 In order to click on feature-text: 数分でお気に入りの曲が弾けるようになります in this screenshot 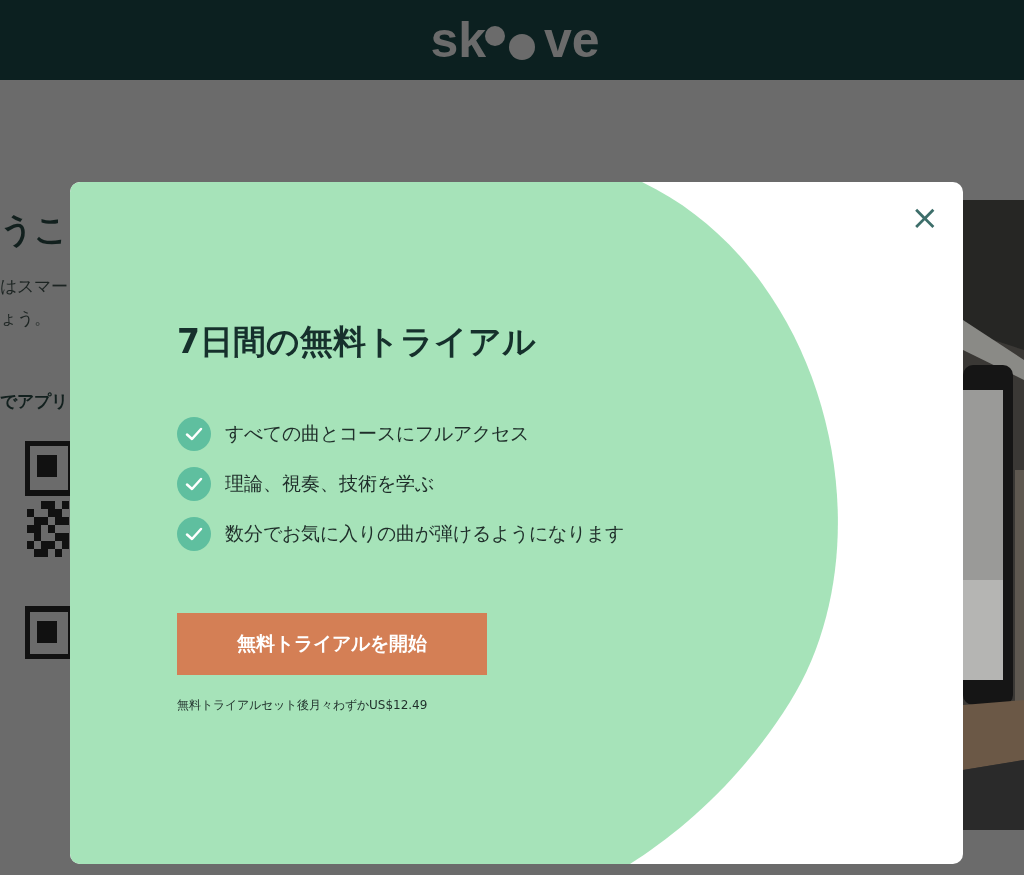, I will do `click(424, 533)`.